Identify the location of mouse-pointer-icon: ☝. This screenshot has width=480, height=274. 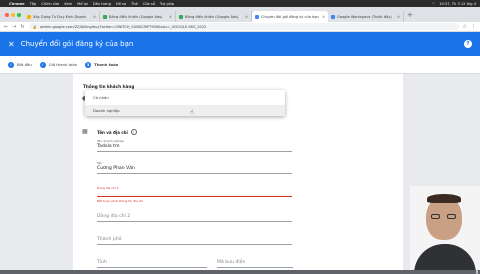
(192, 112).